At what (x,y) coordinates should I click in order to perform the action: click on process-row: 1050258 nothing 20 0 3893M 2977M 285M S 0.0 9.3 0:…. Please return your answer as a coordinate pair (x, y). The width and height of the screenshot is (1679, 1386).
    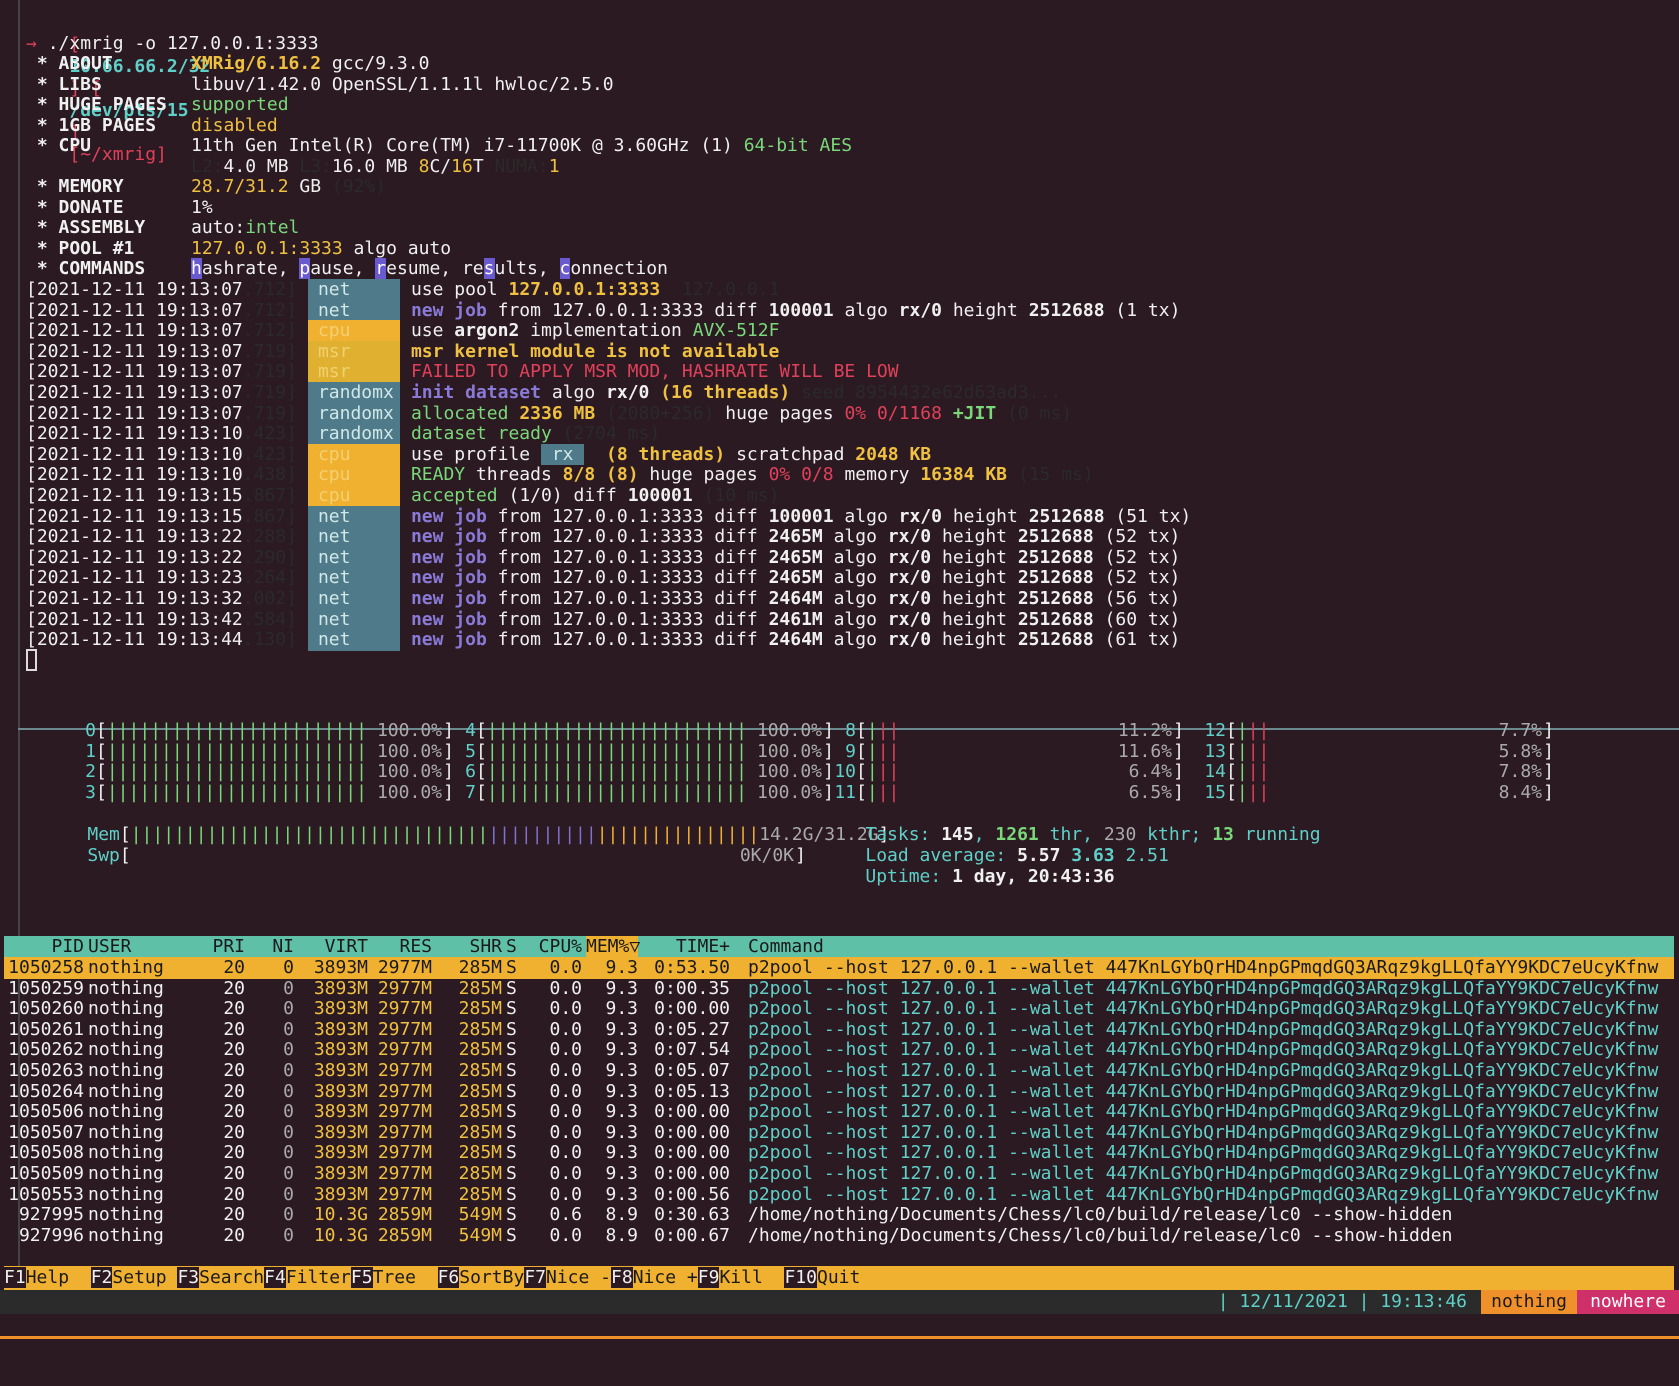
    Looking at the image, I should click on (839, 968).